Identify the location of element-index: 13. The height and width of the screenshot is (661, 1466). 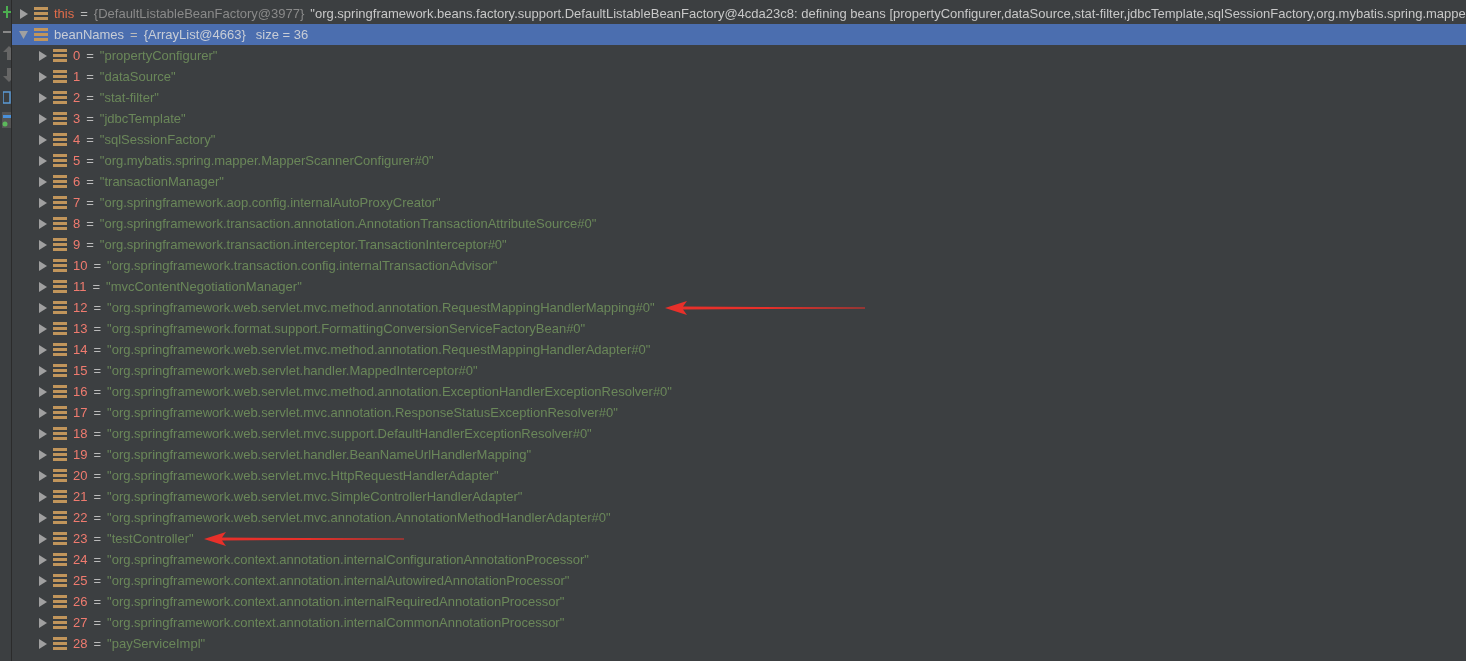
(80, 328).